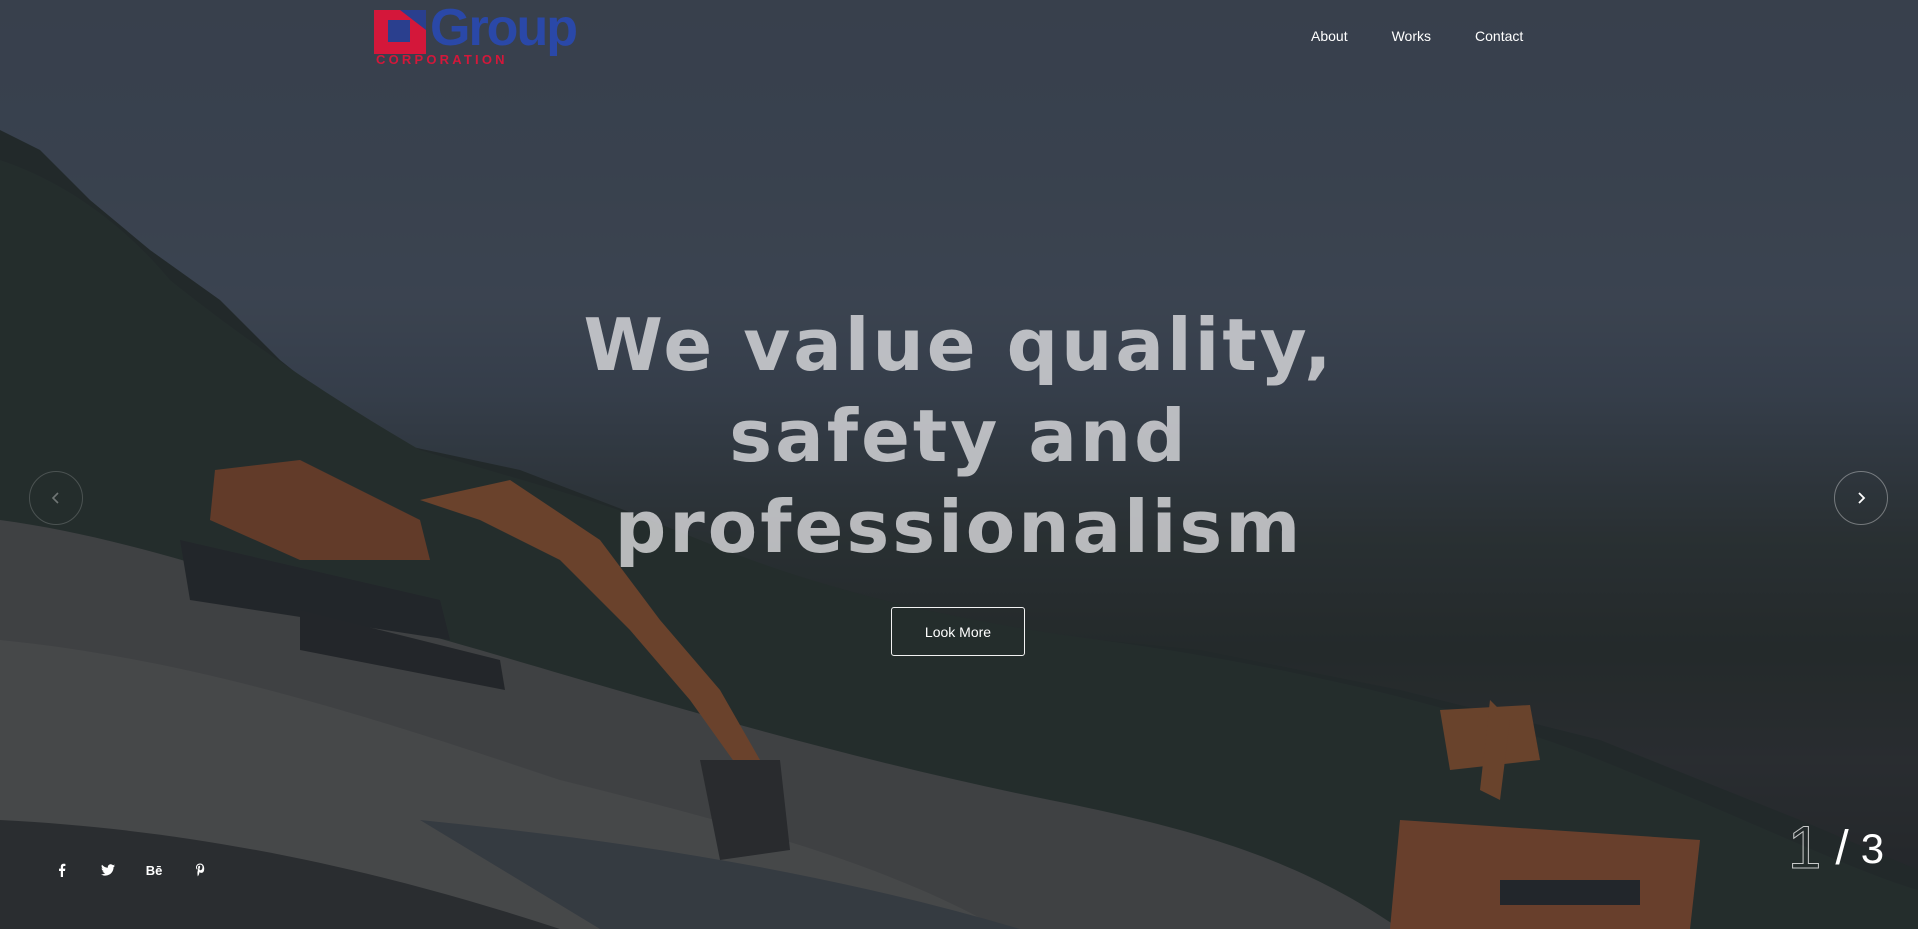  I want to click on facebook-icon, so click(62, 870).